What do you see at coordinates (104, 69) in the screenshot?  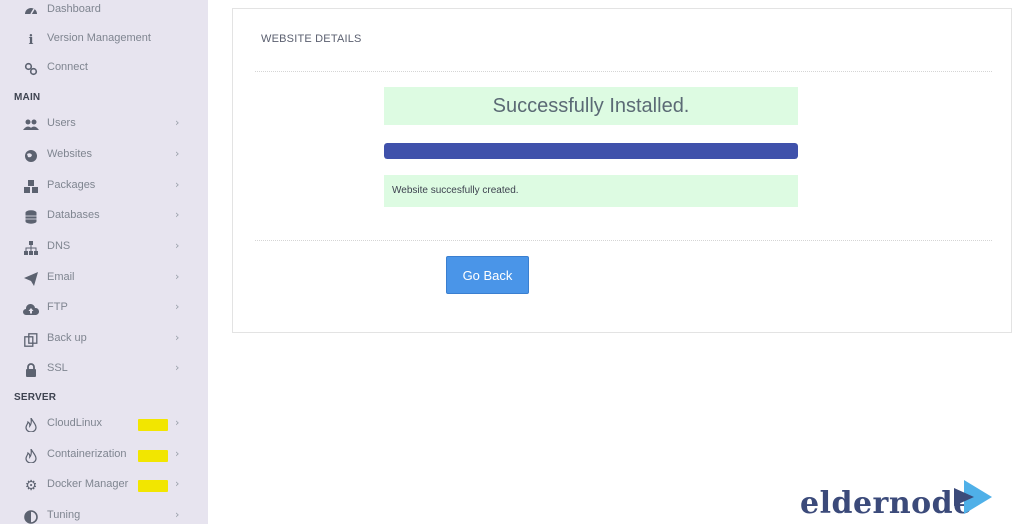 I see `sidebar-item-connect: Connect` at bounding box center [104, 69].